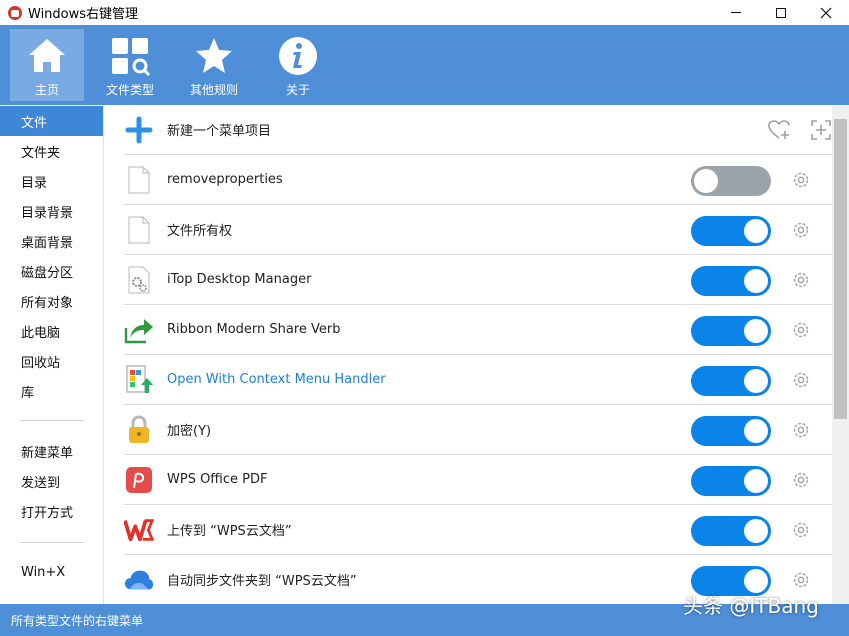 This screenshot has height=636, width=849. Describe the element at coordinates (47, 213) in the screenshot. I see `sidebar-item-label: 目录背景` at that location.